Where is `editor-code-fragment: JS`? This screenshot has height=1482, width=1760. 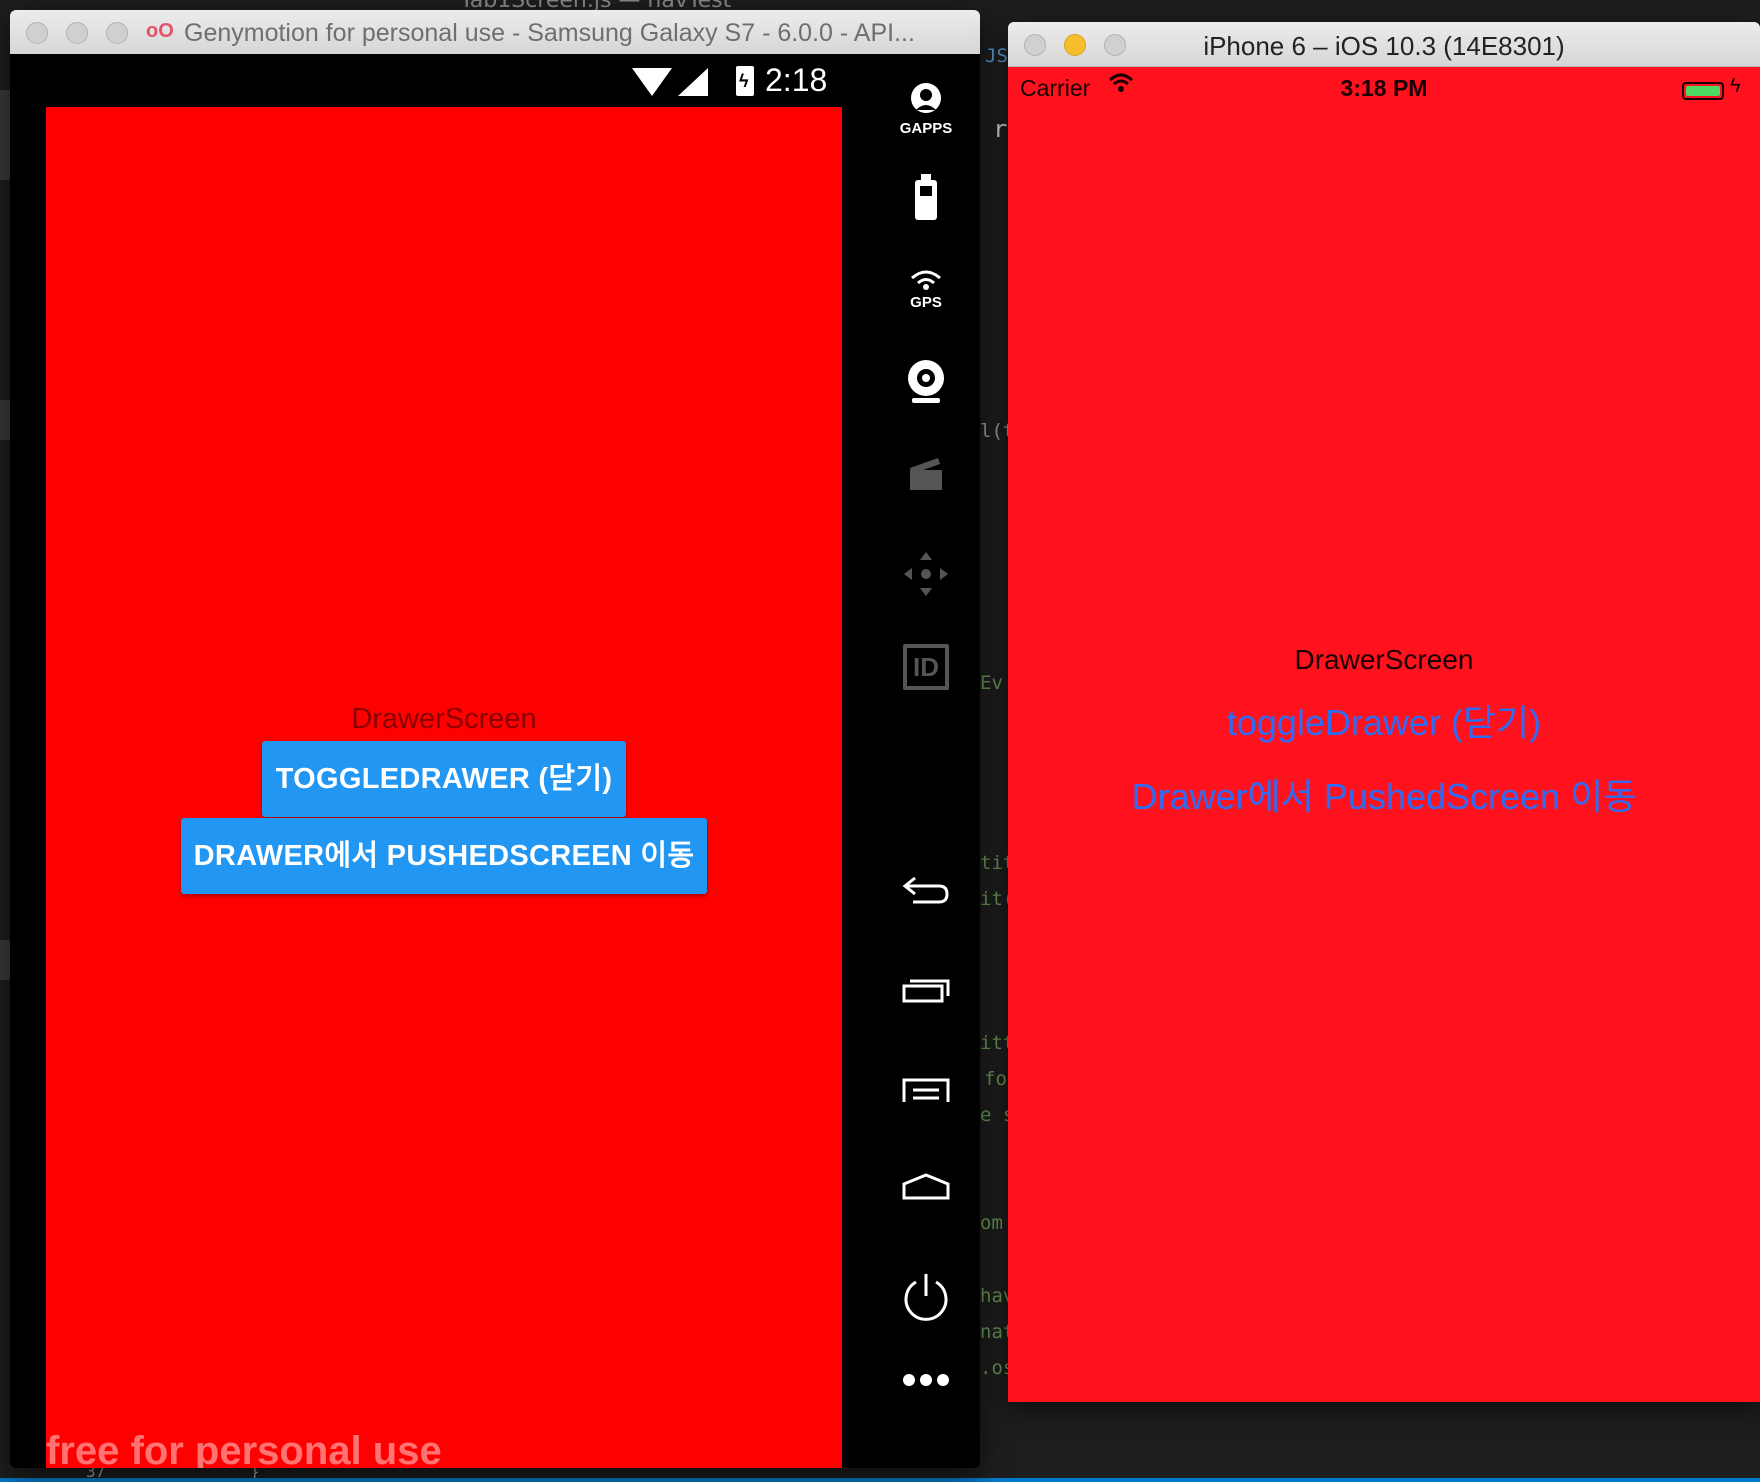 editor-code-fragment: JS is located at coordinates (996, 56).